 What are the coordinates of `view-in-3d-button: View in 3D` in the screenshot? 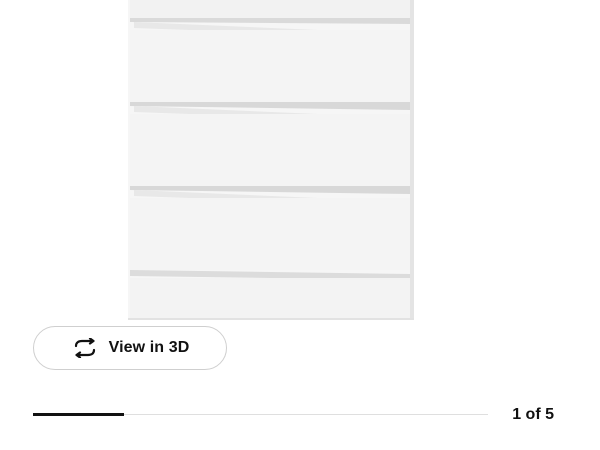 It's located at (130, 348).